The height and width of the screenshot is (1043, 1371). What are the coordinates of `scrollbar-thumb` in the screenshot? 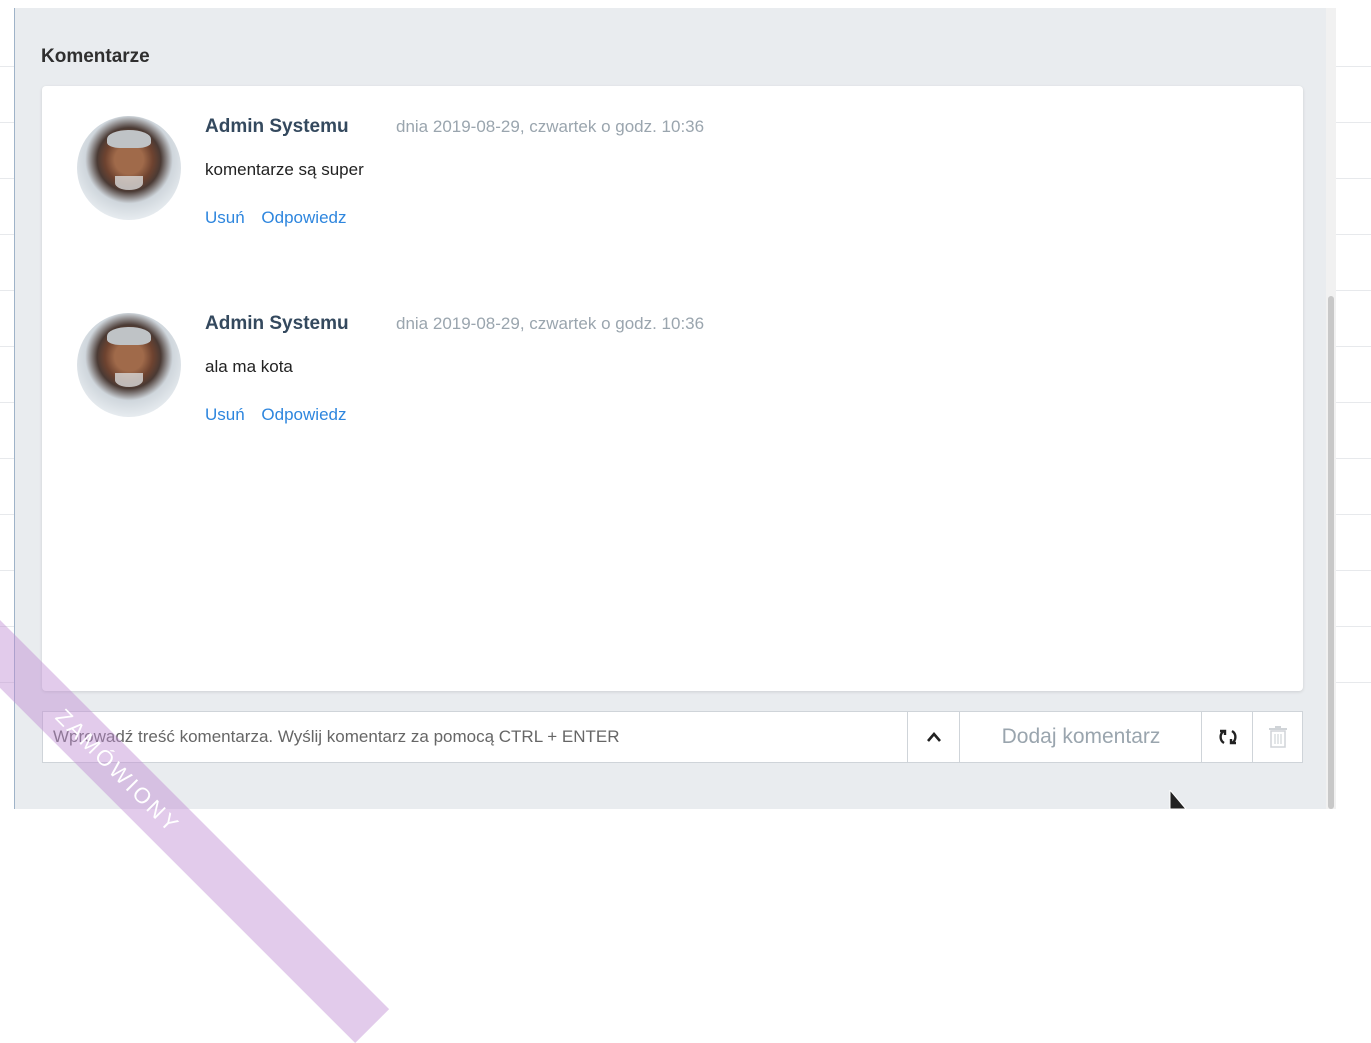 It's located at (1331, 552).